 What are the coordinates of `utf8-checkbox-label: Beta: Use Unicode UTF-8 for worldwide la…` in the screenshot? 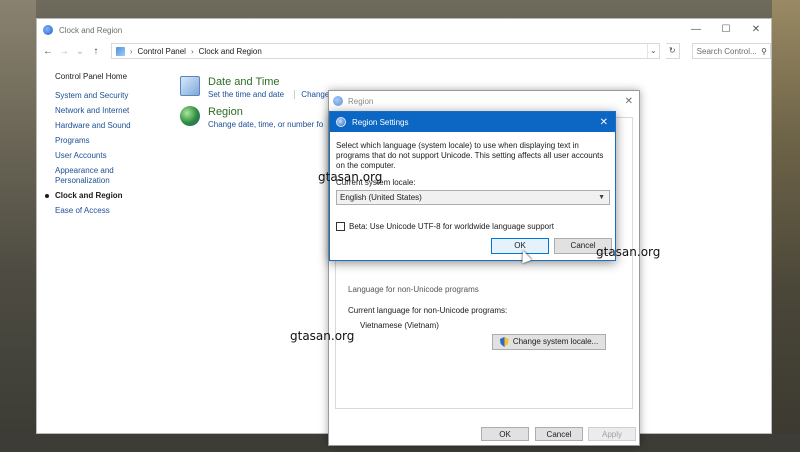 It's located at (451, 226).